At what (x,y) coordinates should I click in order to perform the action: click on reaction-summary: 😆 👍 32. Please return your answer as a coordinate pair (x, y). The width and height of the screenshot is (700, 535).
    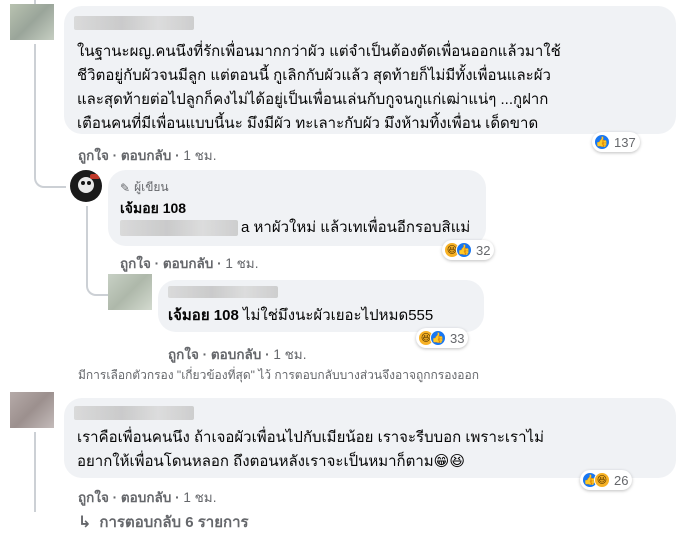
    Looking at the image, I should click on (468, 250).